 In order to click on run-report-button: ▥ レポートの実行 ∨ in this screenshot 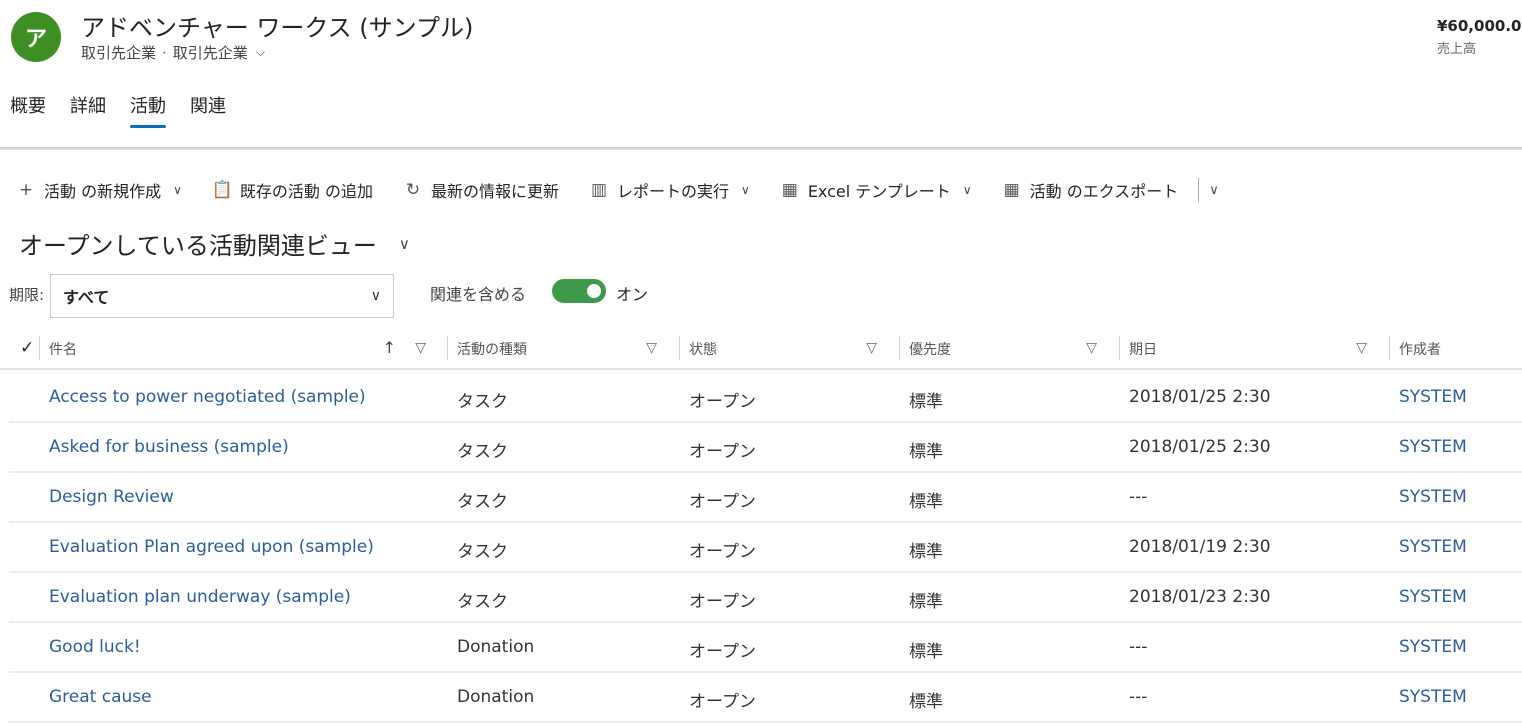, I will do `click(669, 190)`.